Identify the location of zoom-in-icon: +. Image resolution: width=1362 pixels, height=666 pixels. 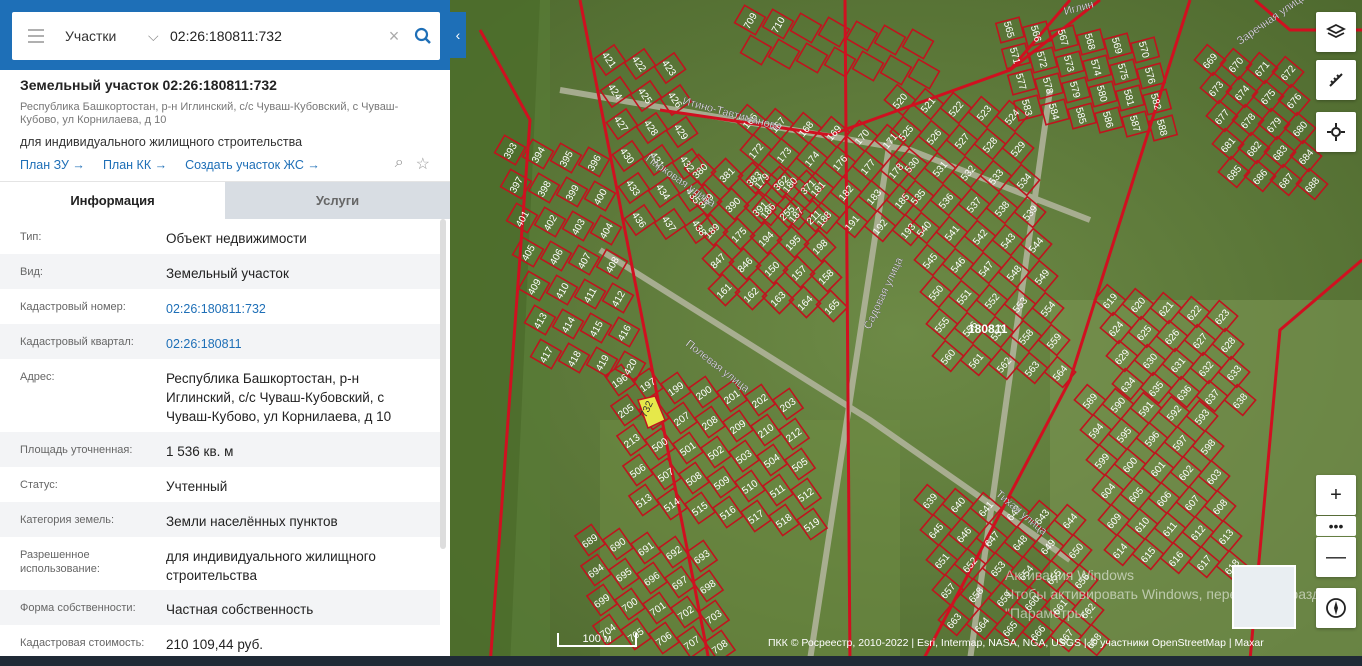
(1336, 494).